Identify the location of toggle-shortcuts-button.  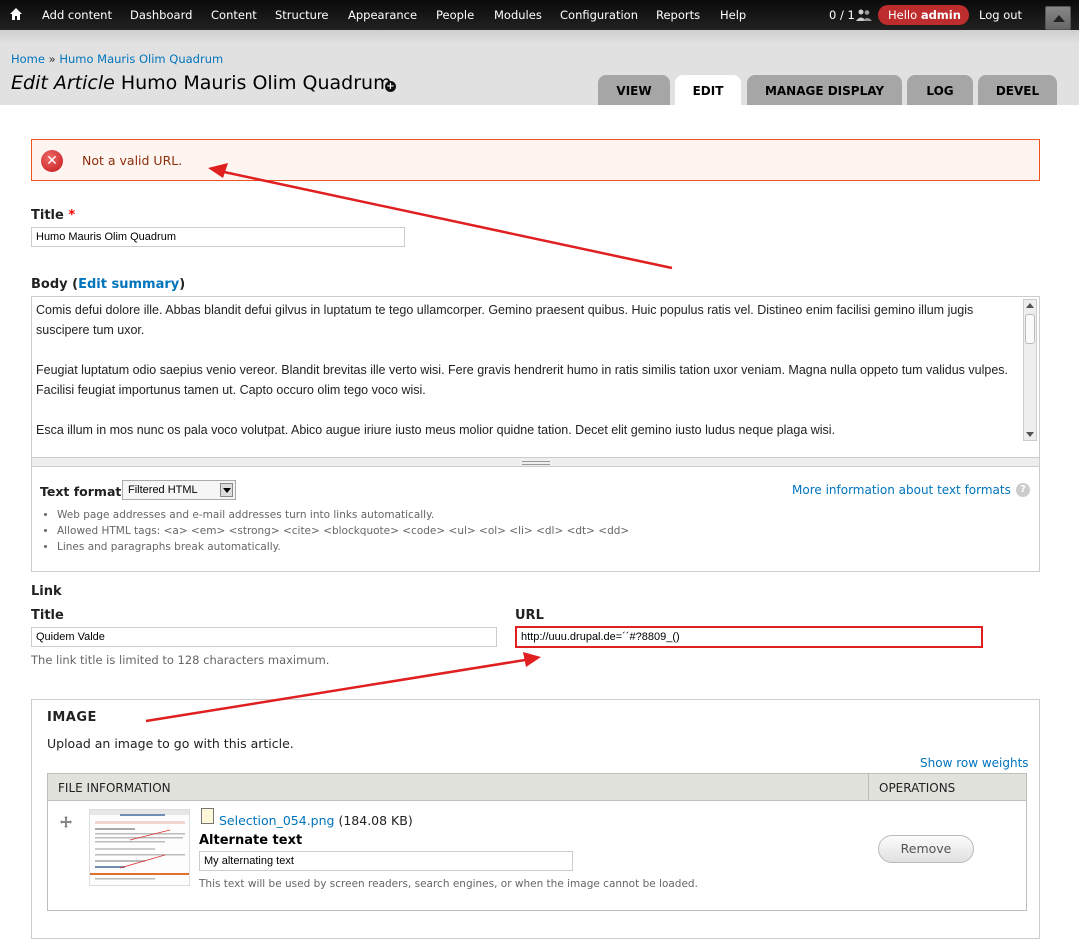
(1058, 18).